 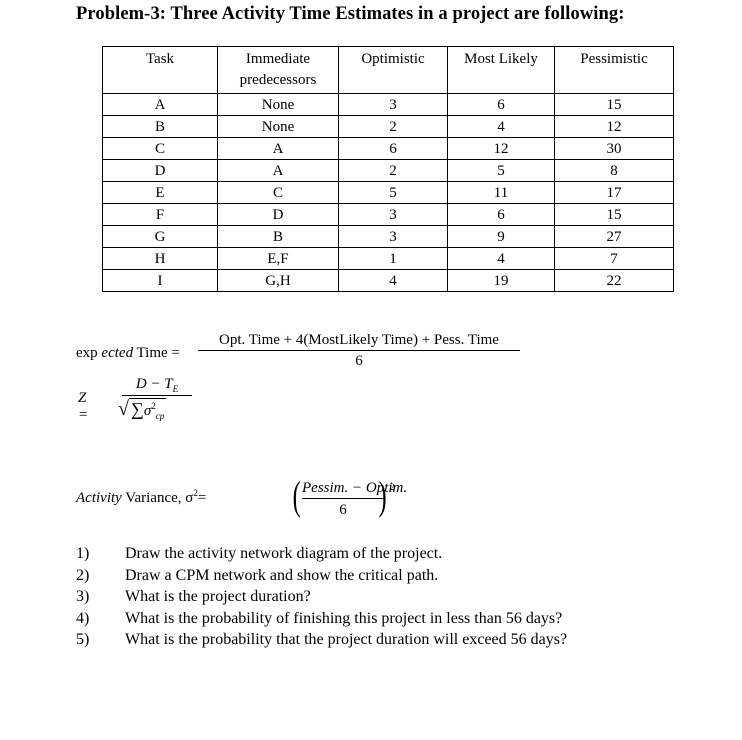 I want to click on question-item: 3) What is the project duration?, so click(x=321, y=597).